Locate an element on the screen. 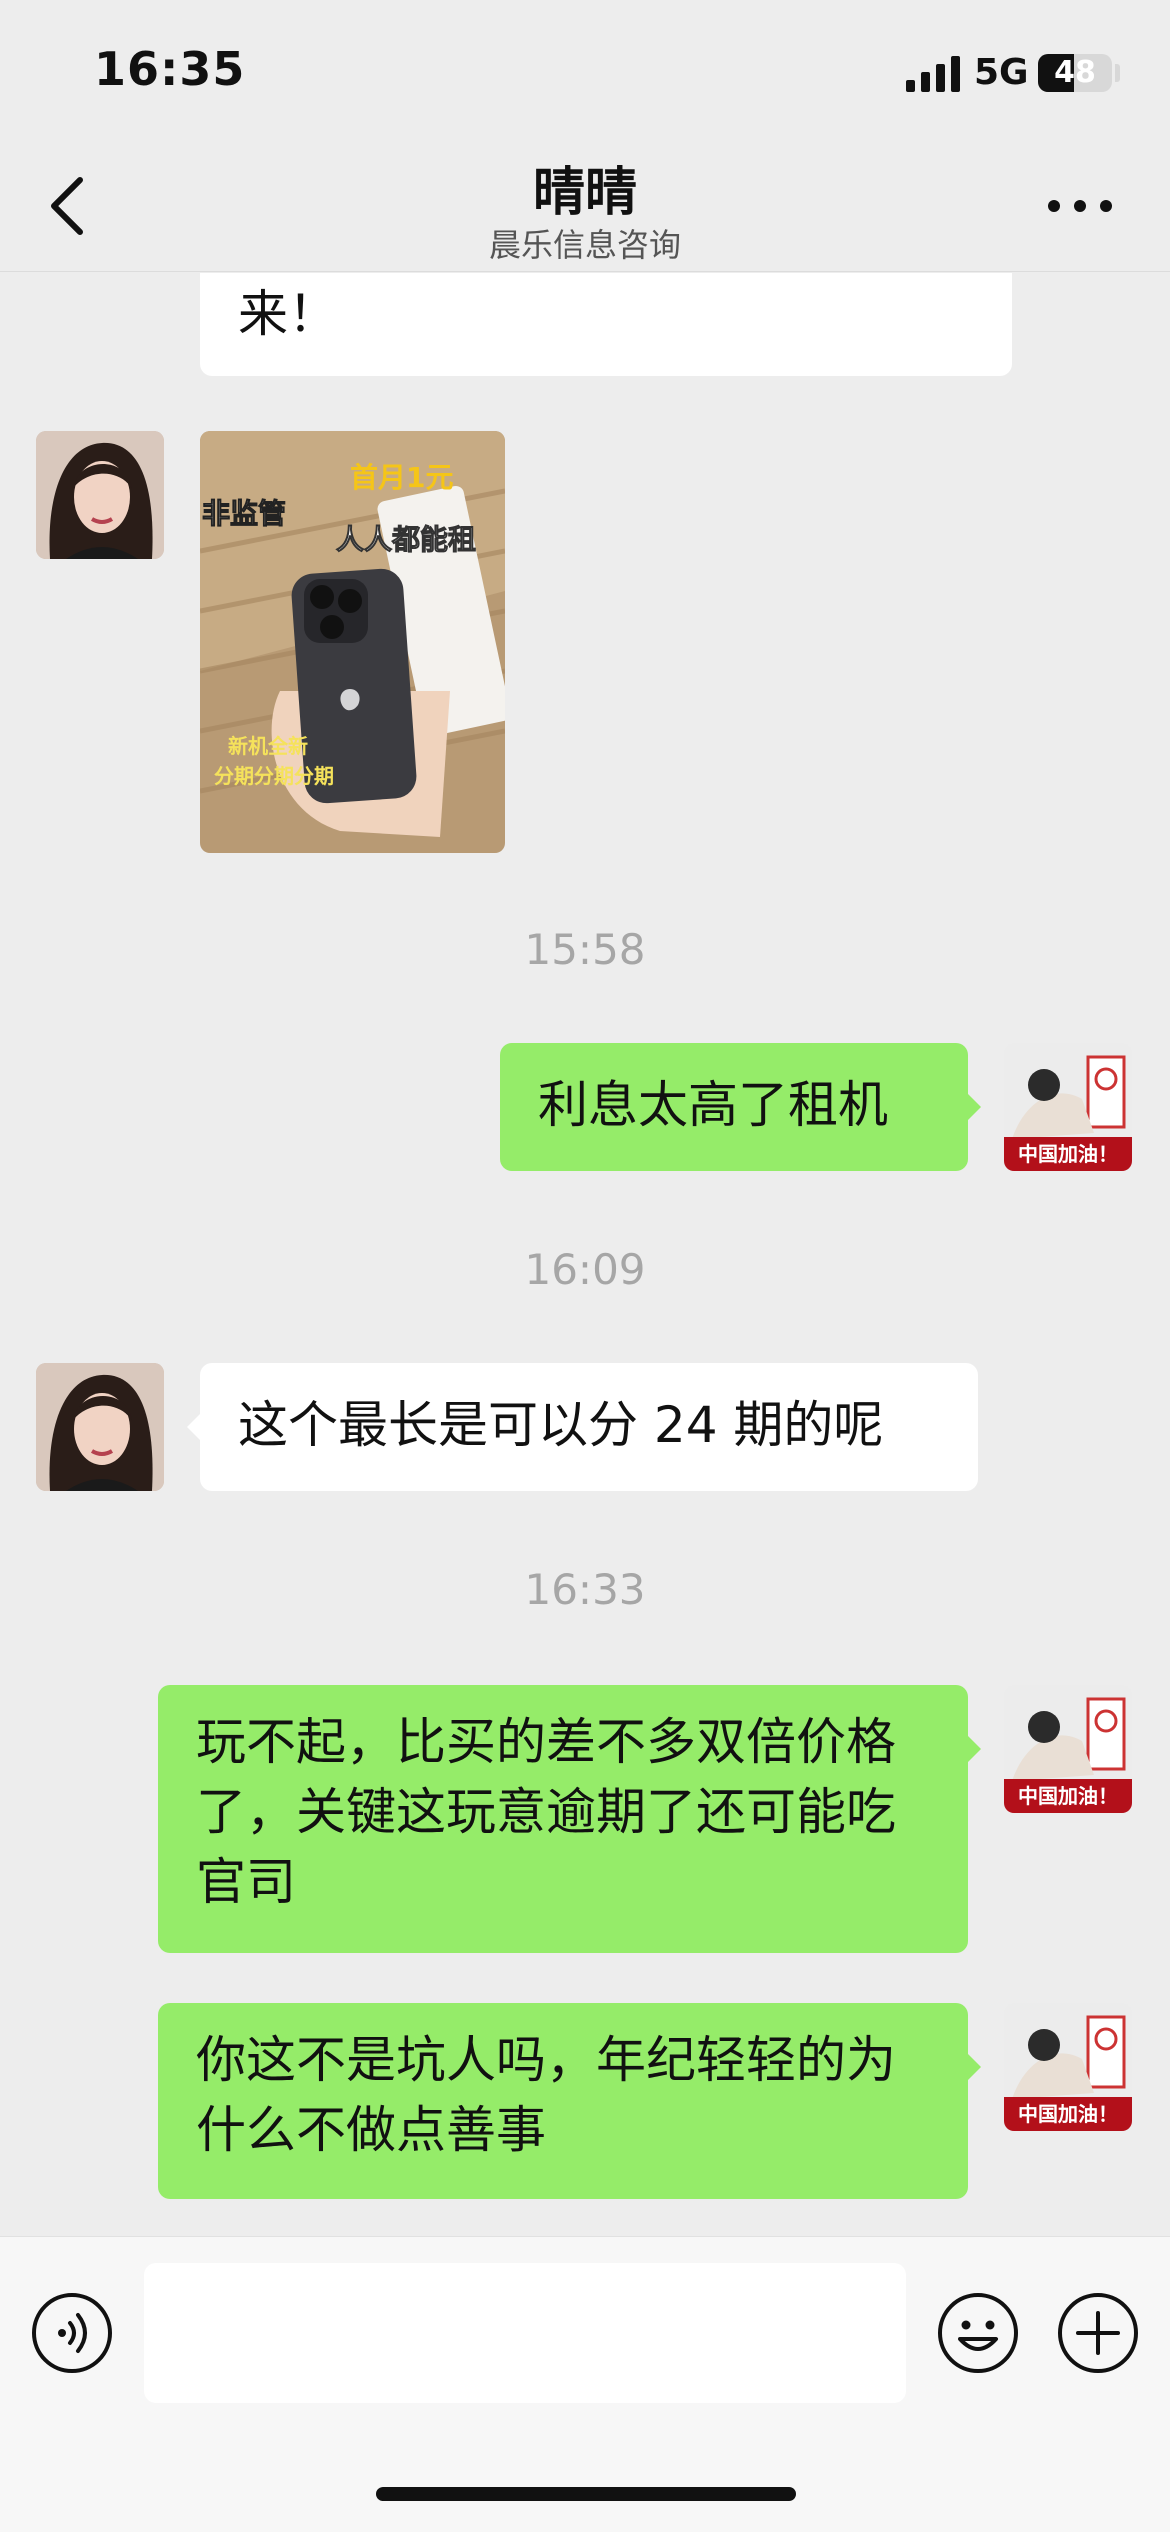  voice-icon is located at coordinates (72, 2333).